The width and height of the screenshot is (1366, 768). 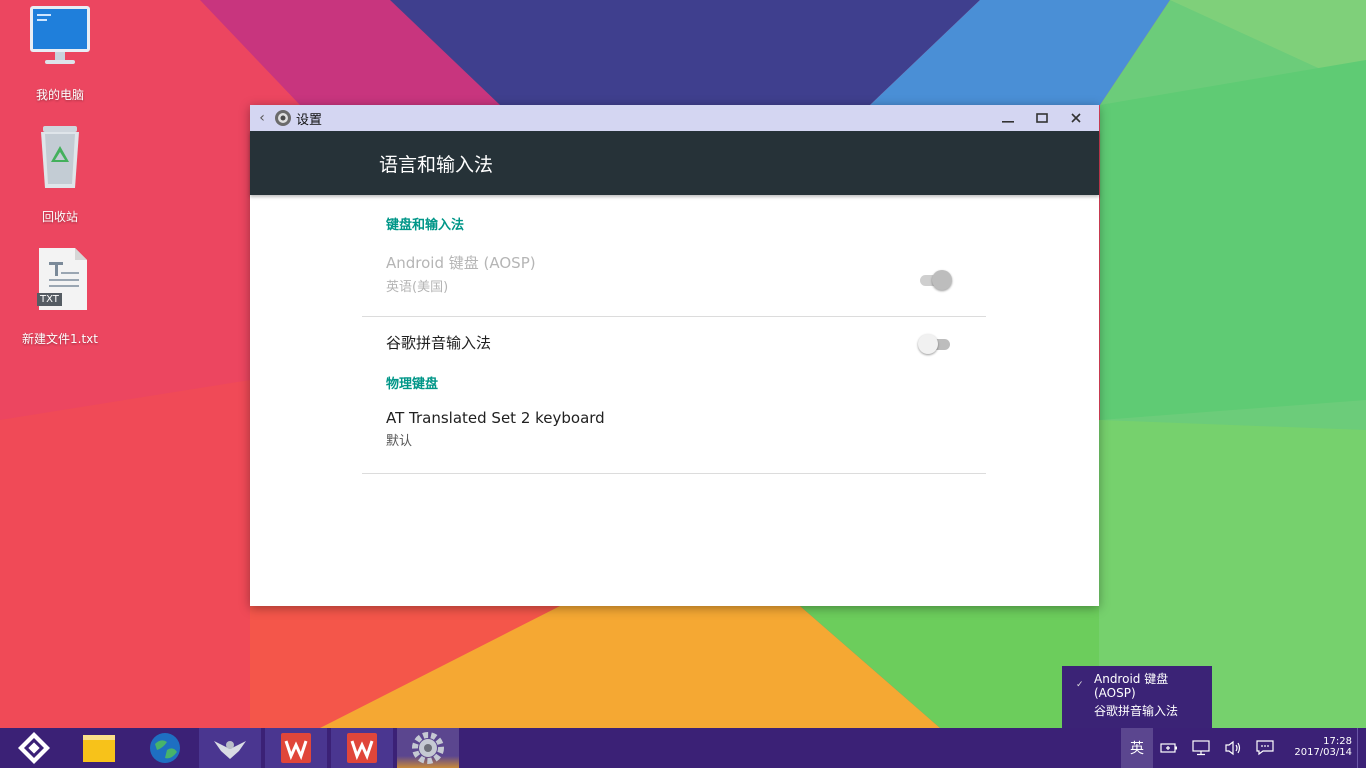 I want to click on pref-android-keyboard: Android 键盘 (AOSP) 英语(美国), so click(x=674, y=280).